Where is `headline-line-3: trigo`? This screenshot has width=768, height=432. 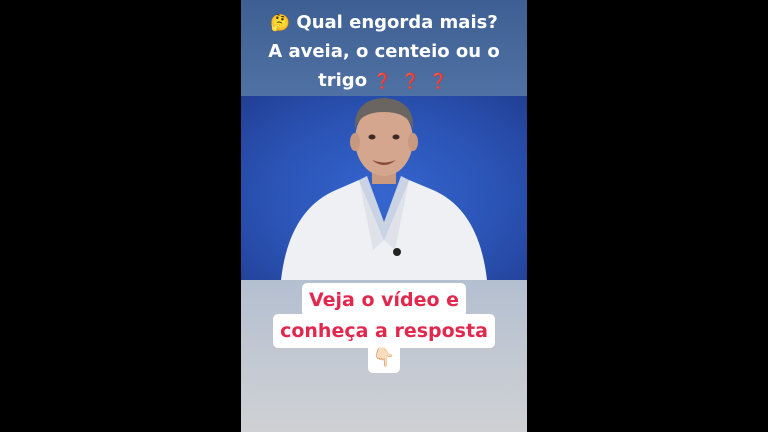
headline-line-3: trigo is located at coordinates (343, 80).